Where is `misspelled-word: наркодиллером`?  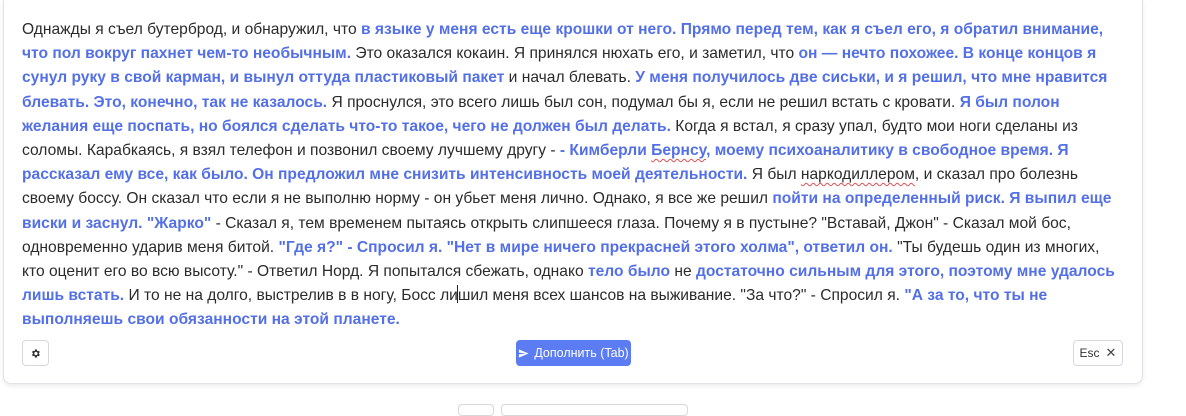
misspelled-word: наркодиллером is located at coordinates (857, 175).